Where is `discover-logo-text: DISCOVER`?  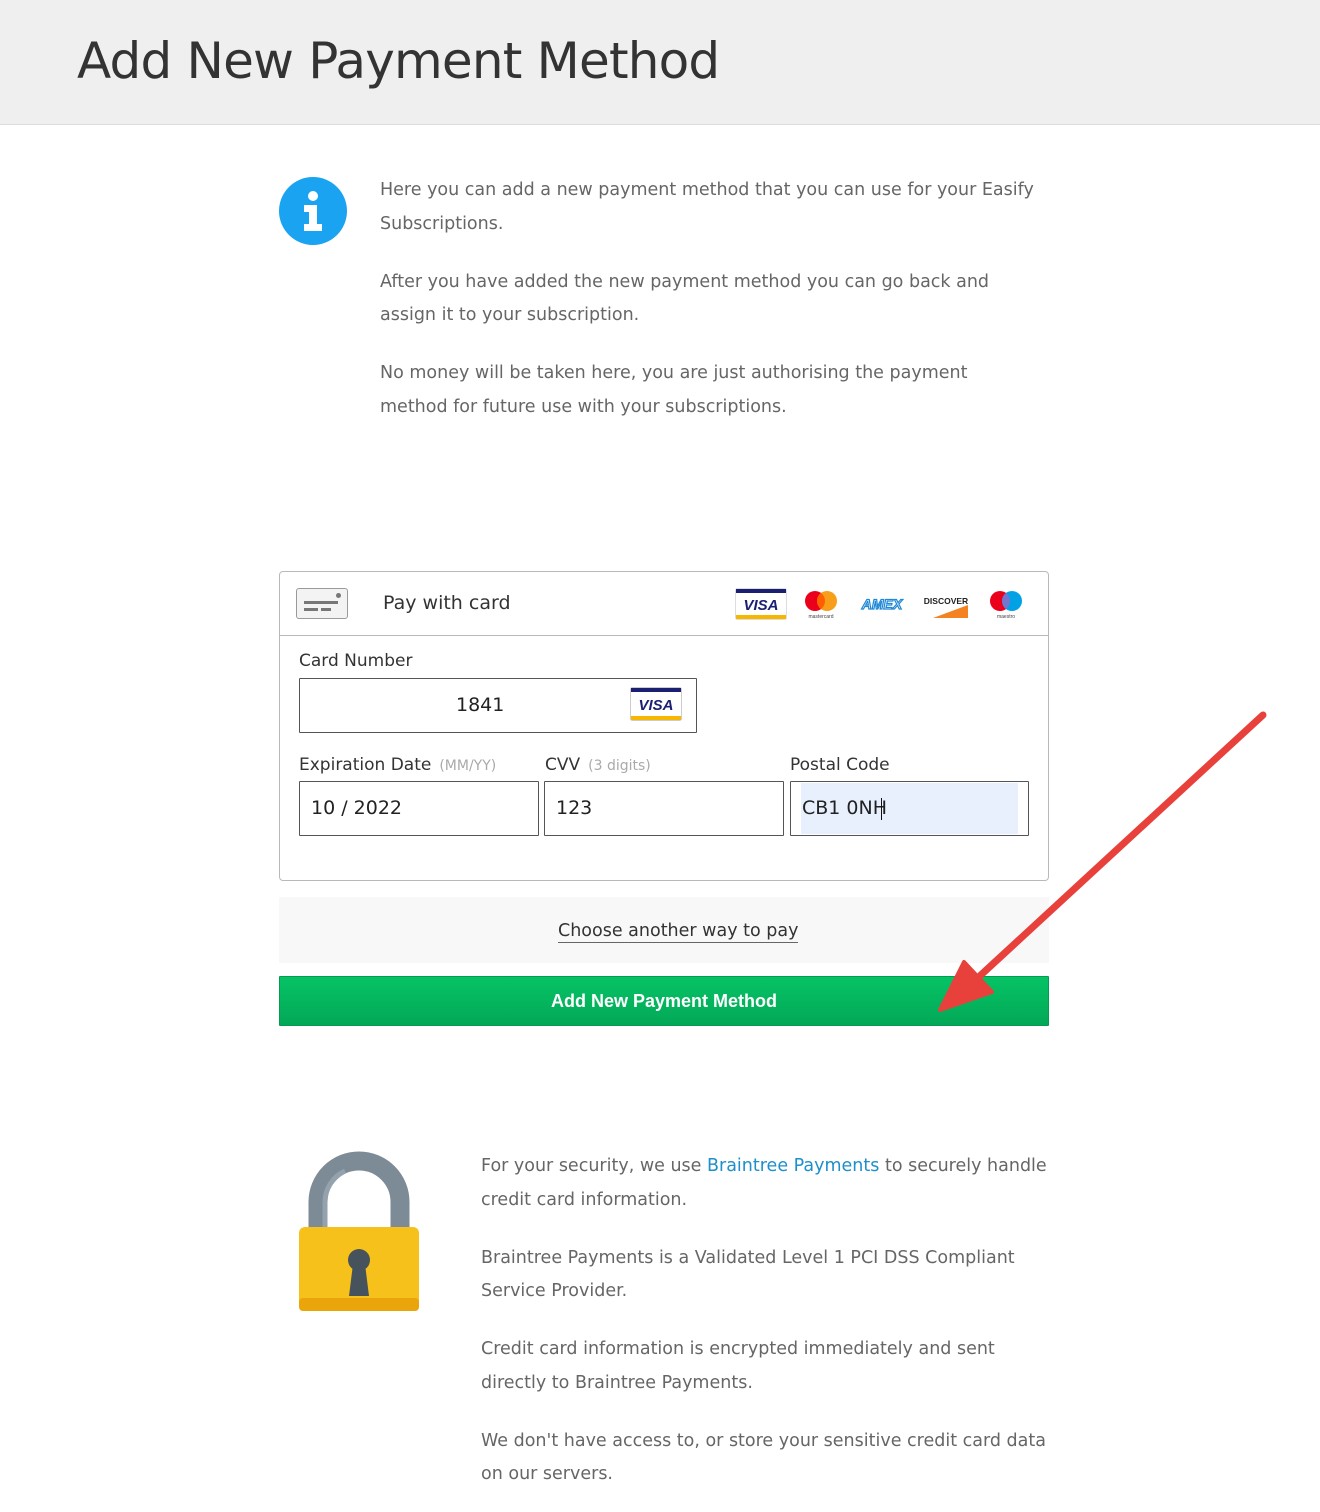 discover-logo-text: DISCOVER is located at coordinates (946, 601).